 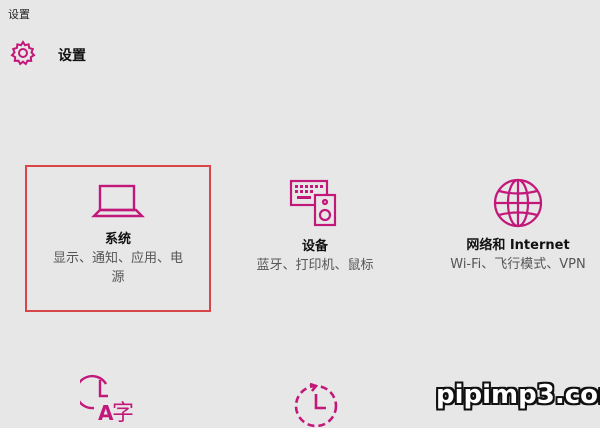 I want to click on svg-text: 字, so click(x=123, y=412).